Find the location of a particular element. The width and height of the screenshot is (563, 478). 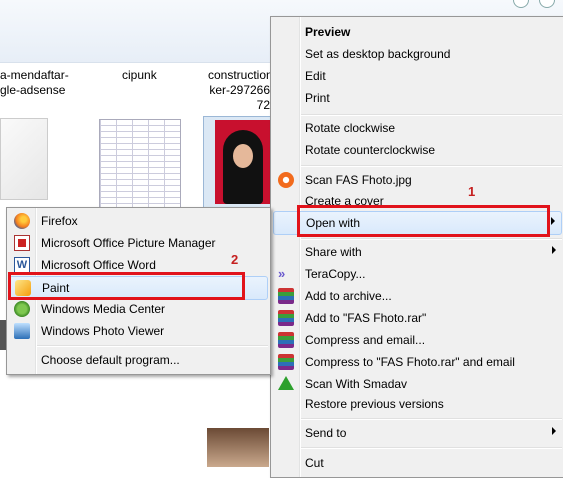

menu-item-label: Restore previous versions is located at coordinates (374, 404).